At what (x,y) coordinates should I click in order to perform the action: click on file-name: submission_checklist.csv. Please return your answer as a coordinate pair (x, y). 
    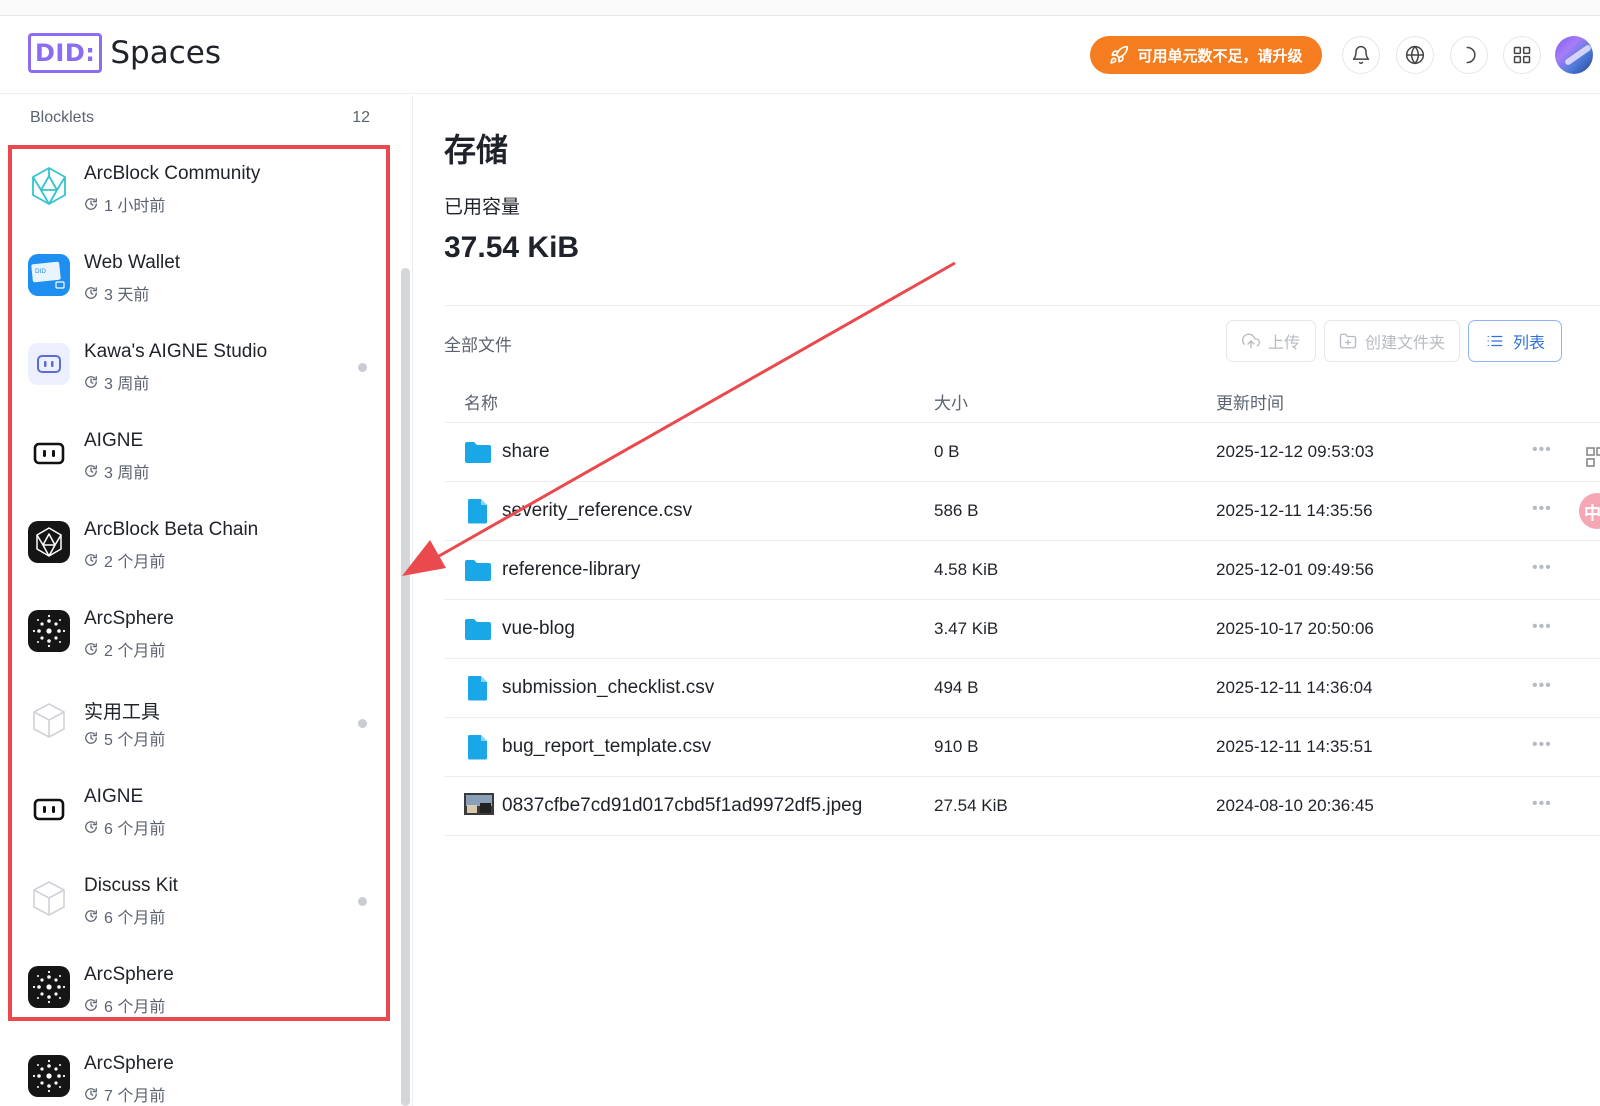
    Looking at the image, I should click on (608, 688).